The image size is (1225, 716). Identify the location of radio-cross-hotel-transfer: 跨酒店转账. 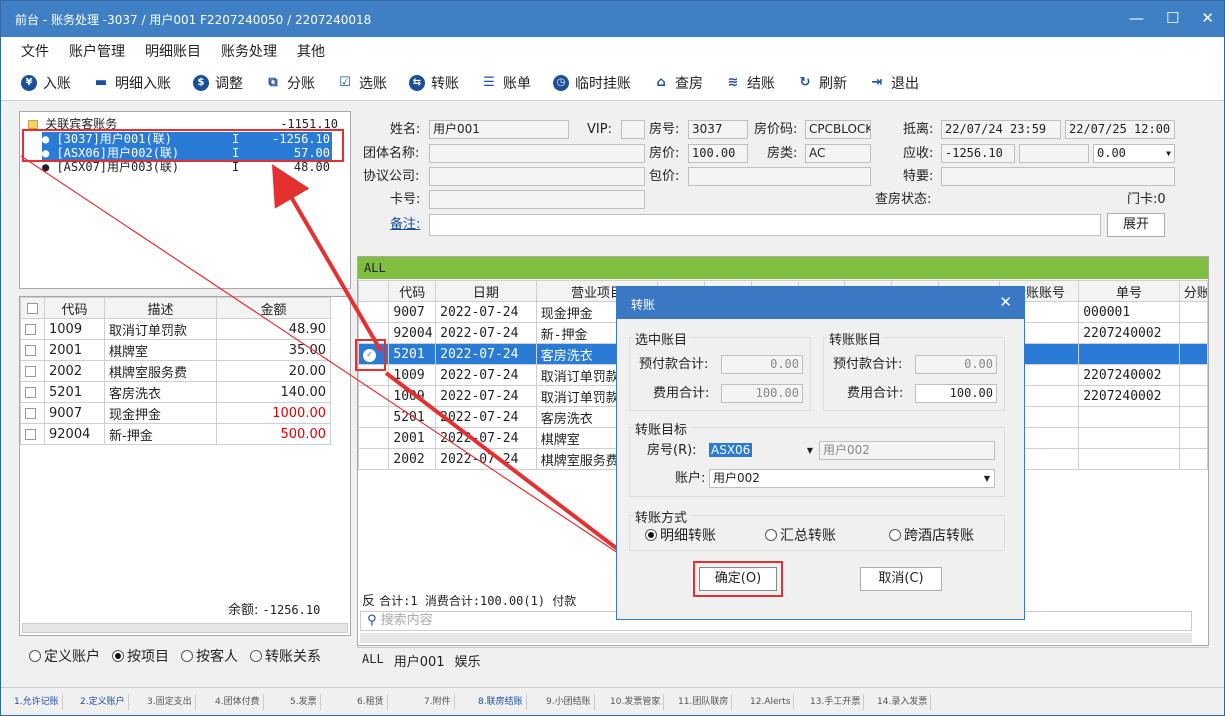
(931, 535).